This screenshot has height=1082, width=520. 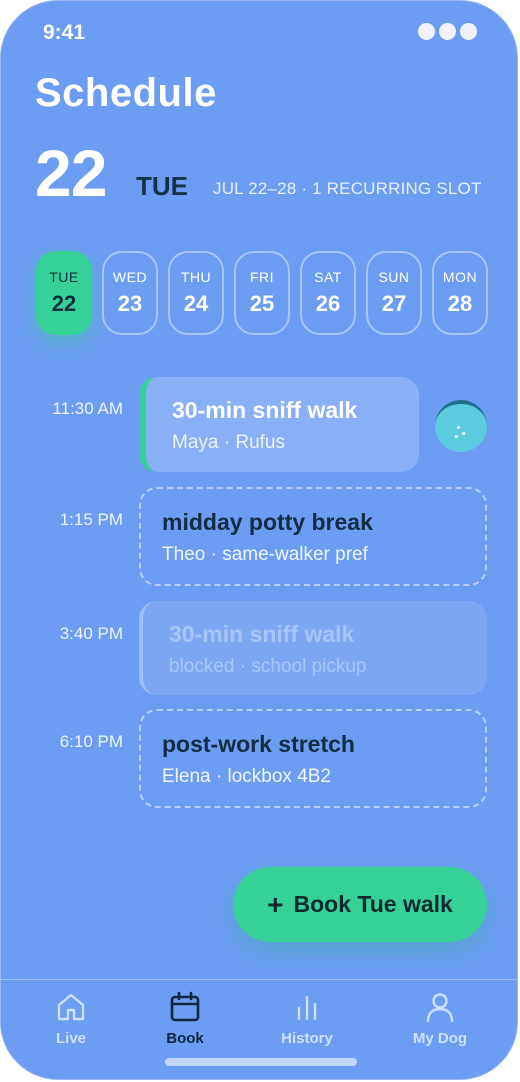 I want to click on tab-label: History, so click(x=307, y=1038).